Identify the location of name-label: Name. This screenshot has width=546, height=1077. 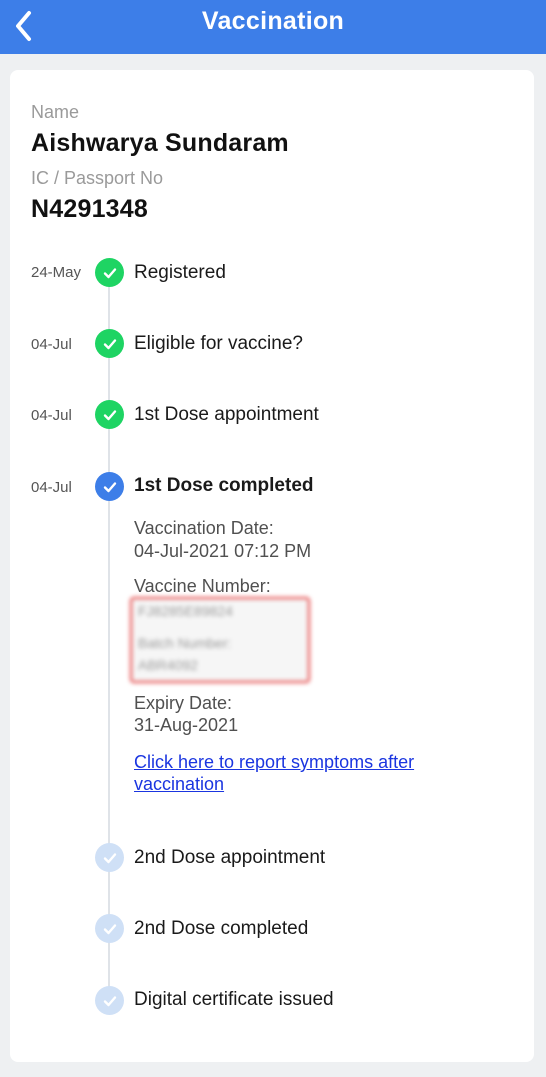
(55, 112).